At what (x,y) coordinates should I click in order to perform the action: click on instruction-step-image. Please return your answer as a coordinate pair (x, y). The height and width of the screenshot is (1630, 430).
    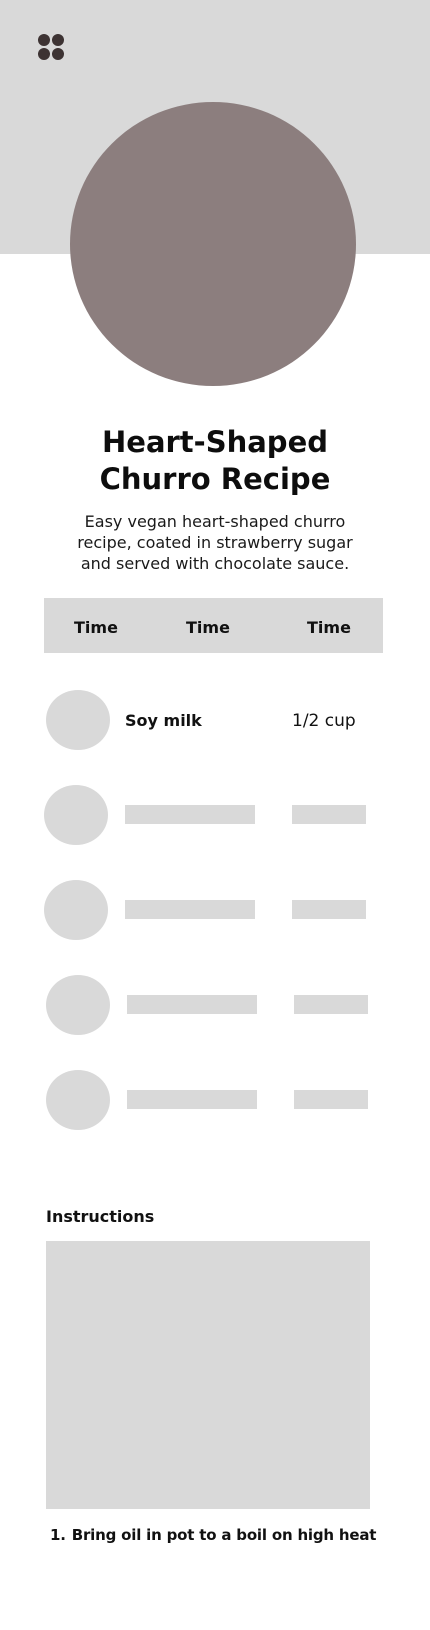
    Looking at the image, I should click on (208, 1375).